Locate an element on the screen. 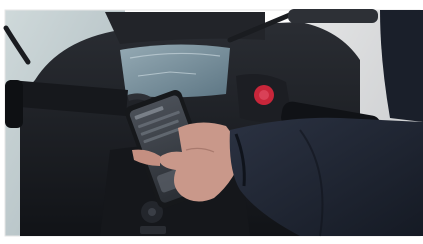 Image resolution: width=423 pixels, height=244 pixels. ignition-center is located at coordinates (152, 212).